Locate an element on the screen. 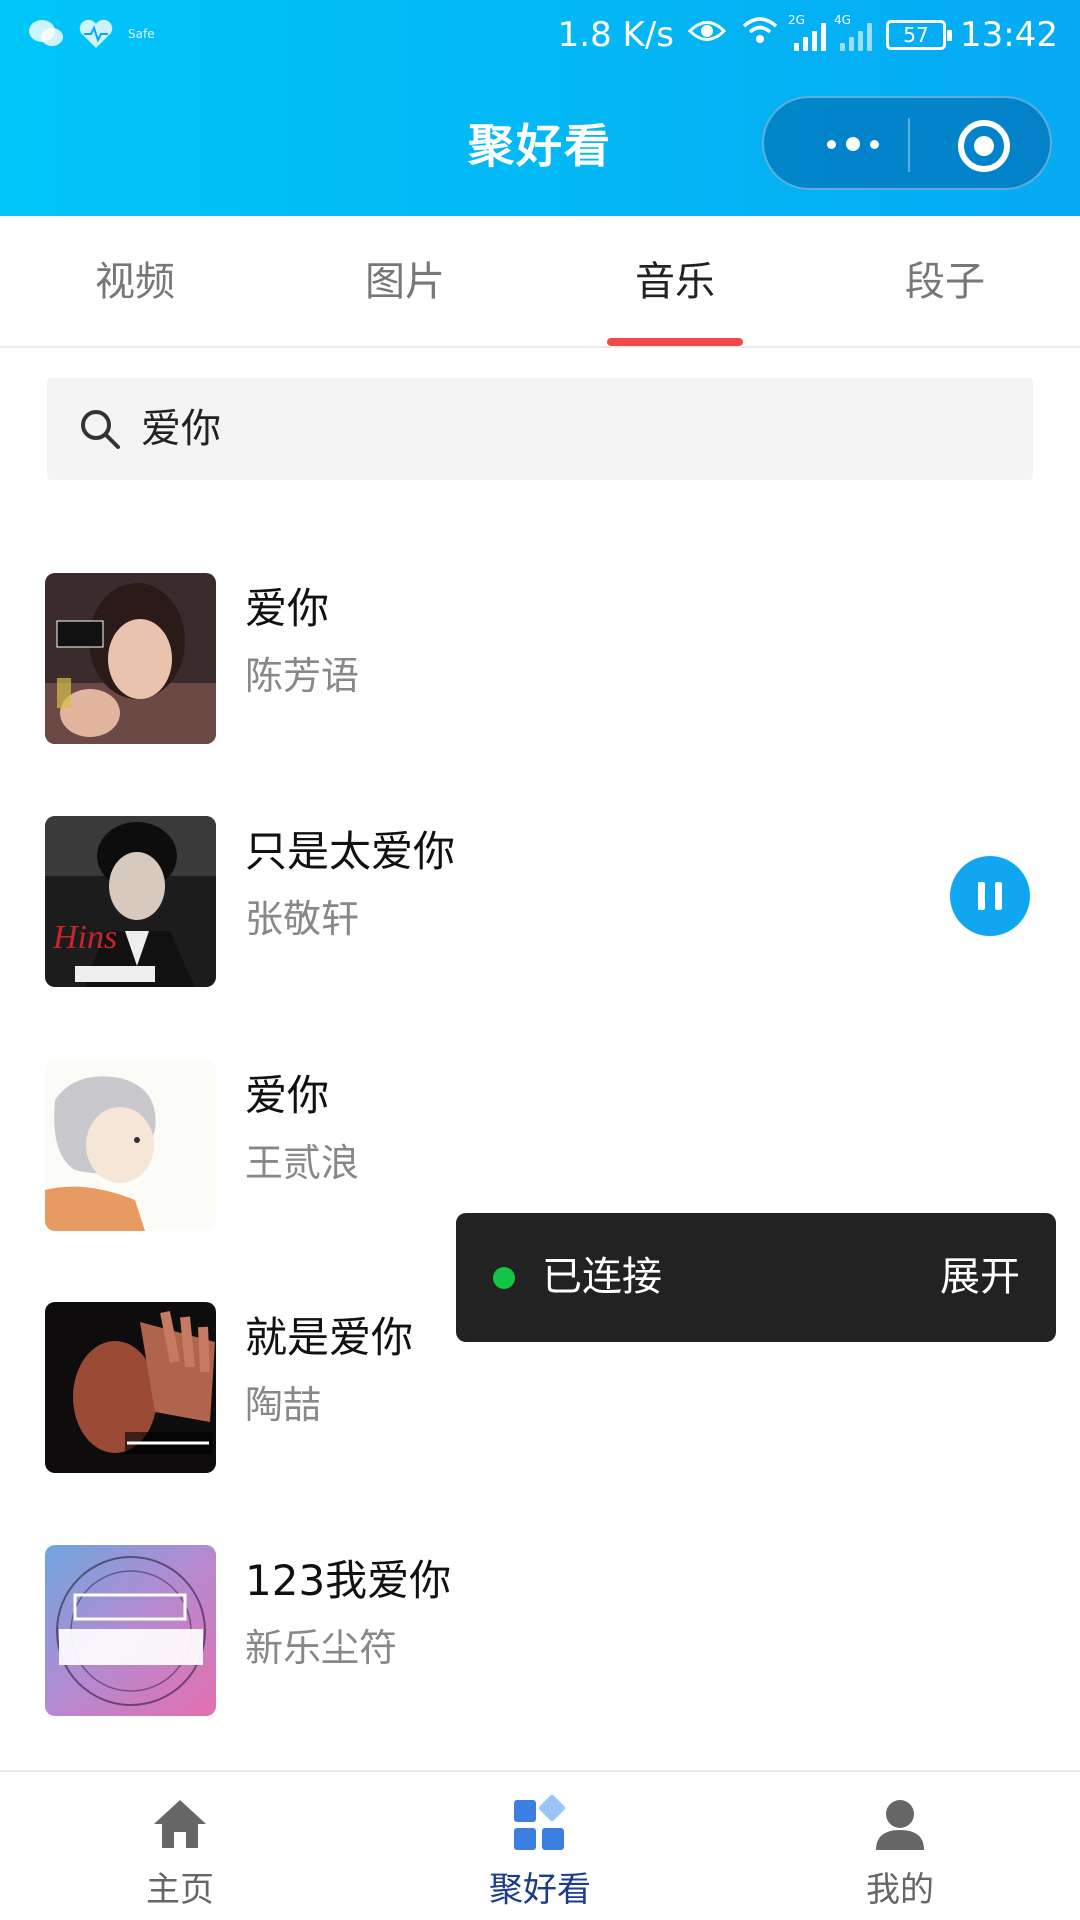  nav-label: 我的 is located at coordinates (900, 1890).